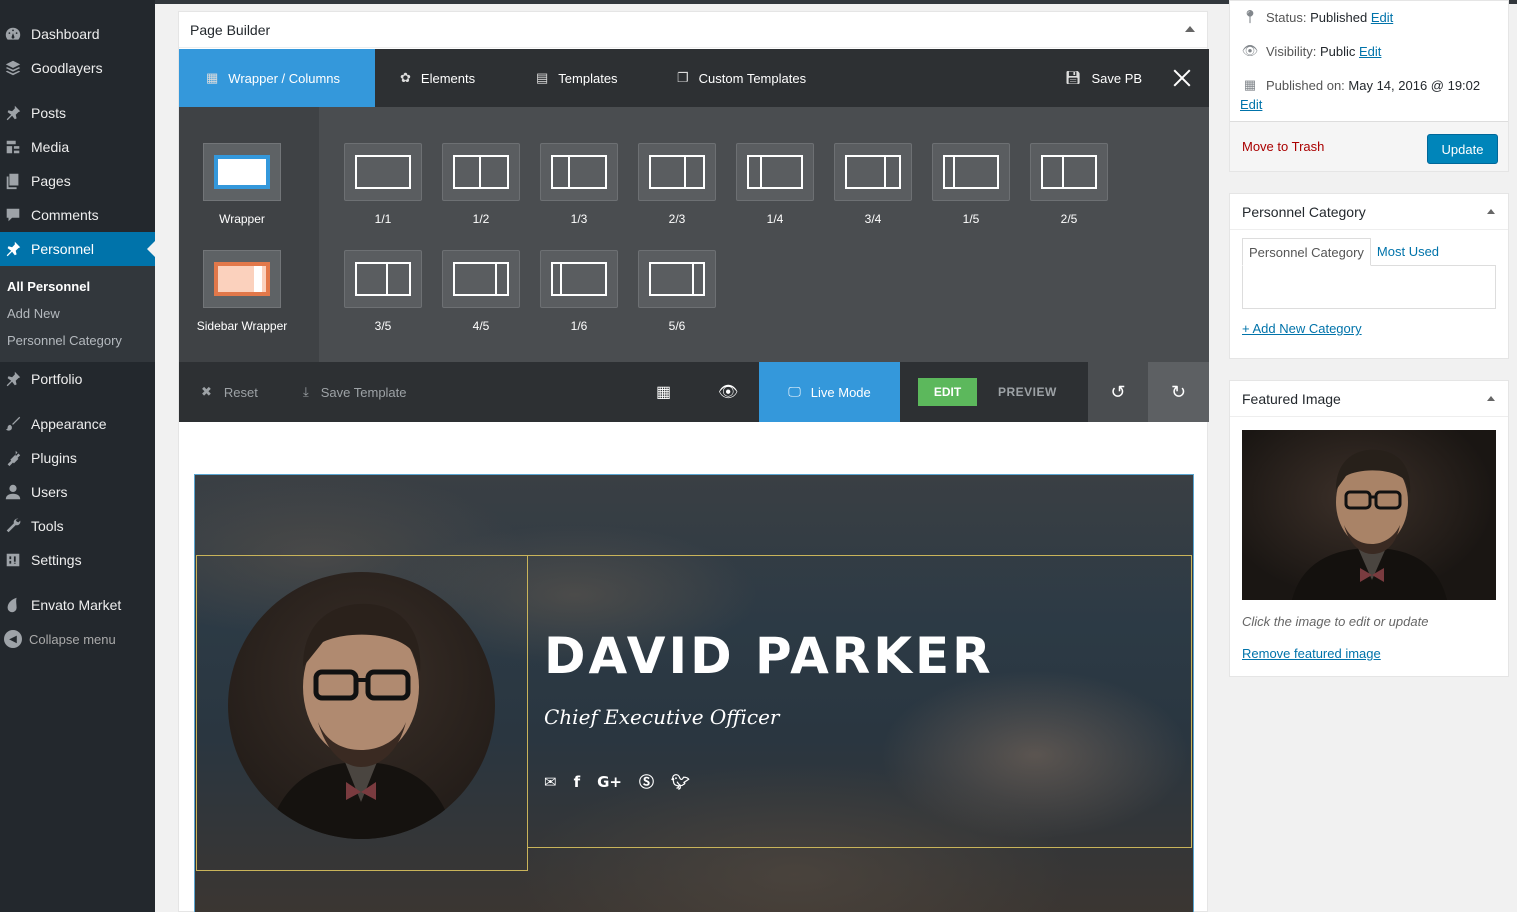 This screenshot has height=912, width=1517. What do you see at coordinates (77, 379) in the screenshot?
I see `sidebar-item-portfolio: Portfolio` at bounding box center [77, 379].